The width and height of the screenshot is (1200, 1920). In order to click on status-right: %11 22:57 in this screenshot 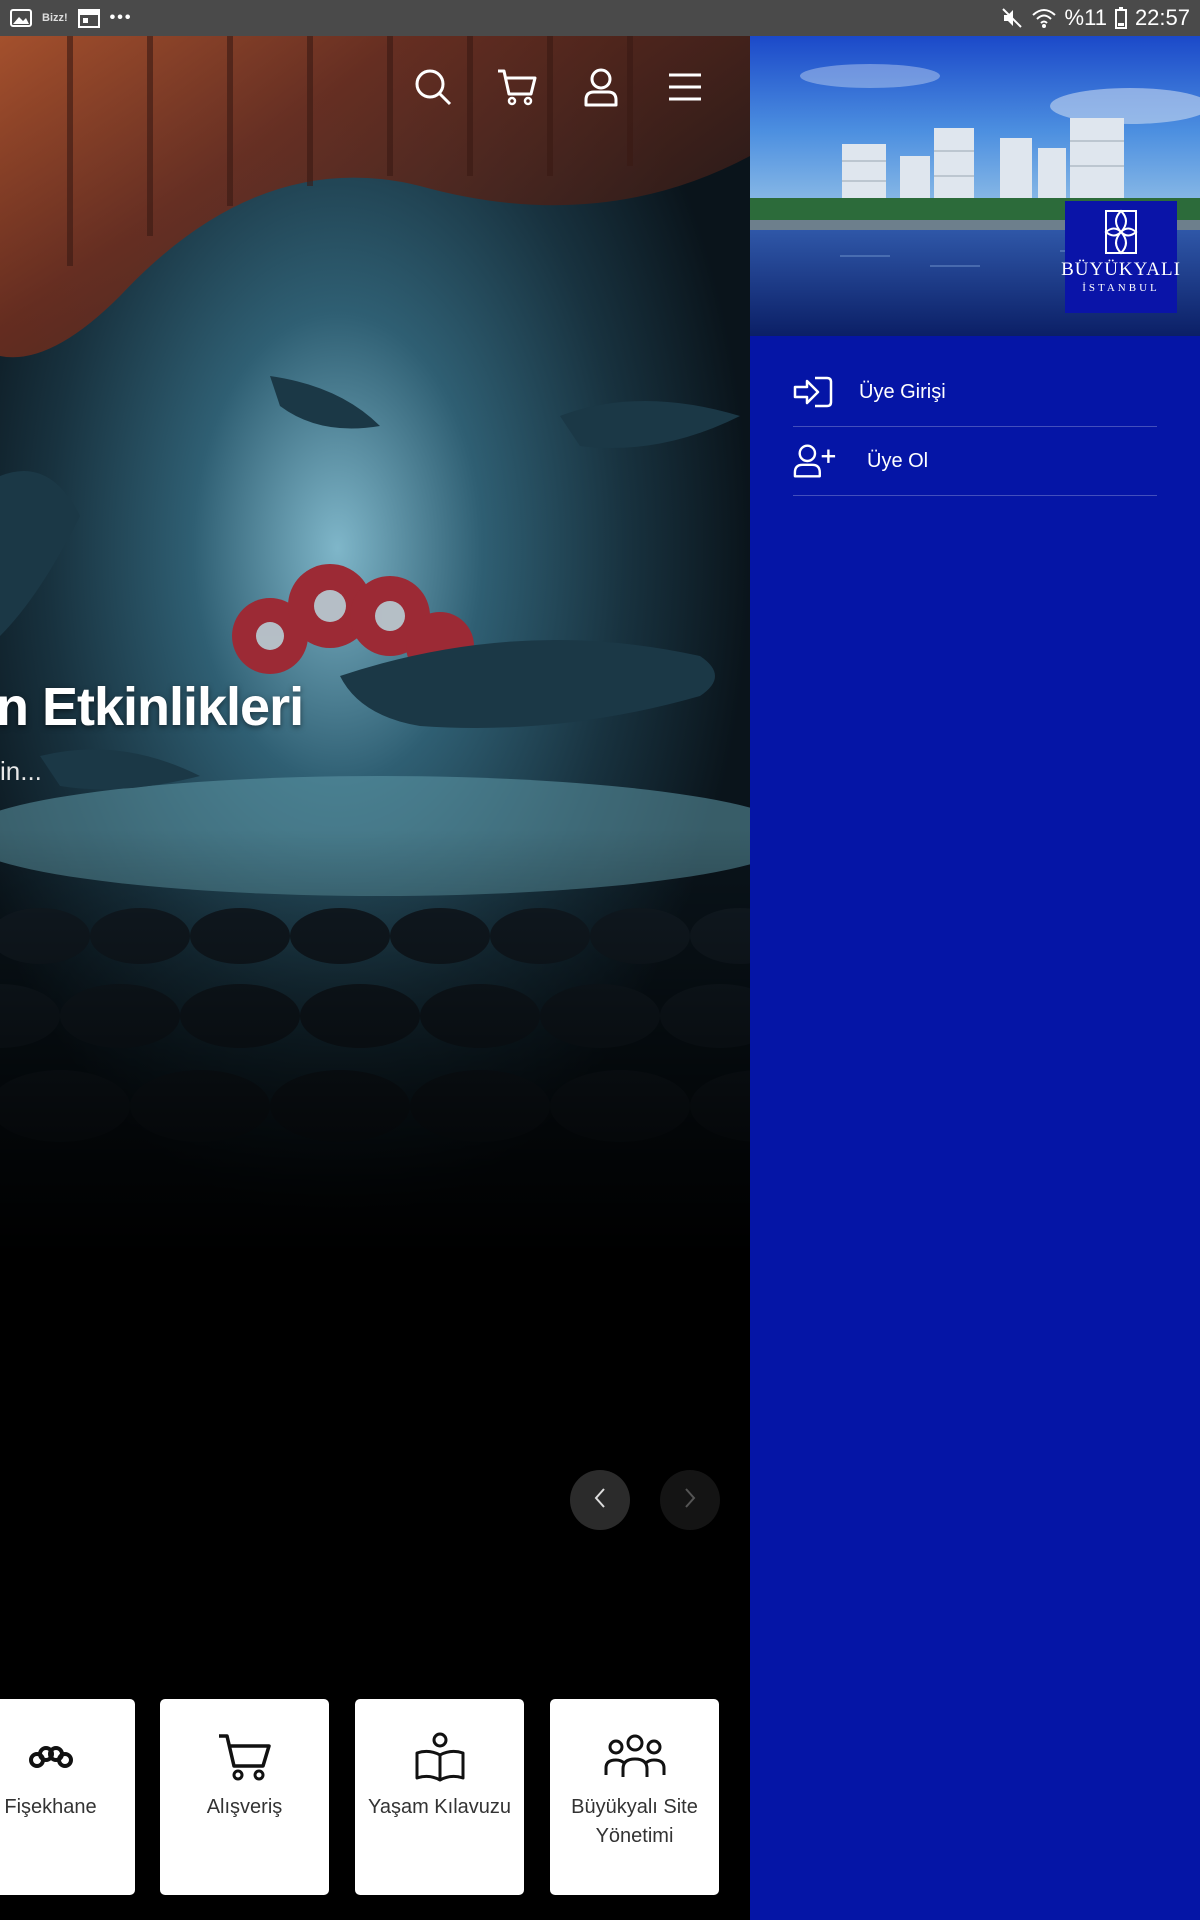, I will do `click(1095, 18)`.